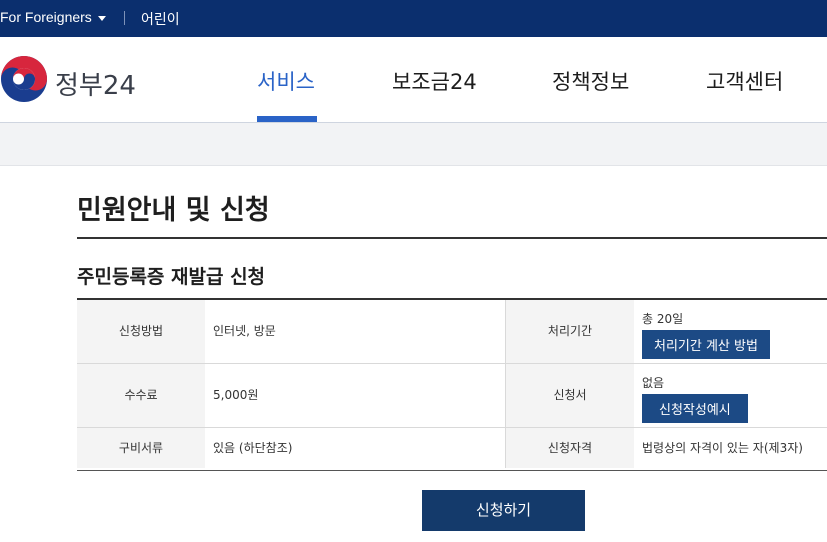 The height and width of the screenshot is (542, 827). What do you see at coordinates (141, 448) in the screenshot?
I see `docs-label: 구비서류` at bounding box center [141, 448].